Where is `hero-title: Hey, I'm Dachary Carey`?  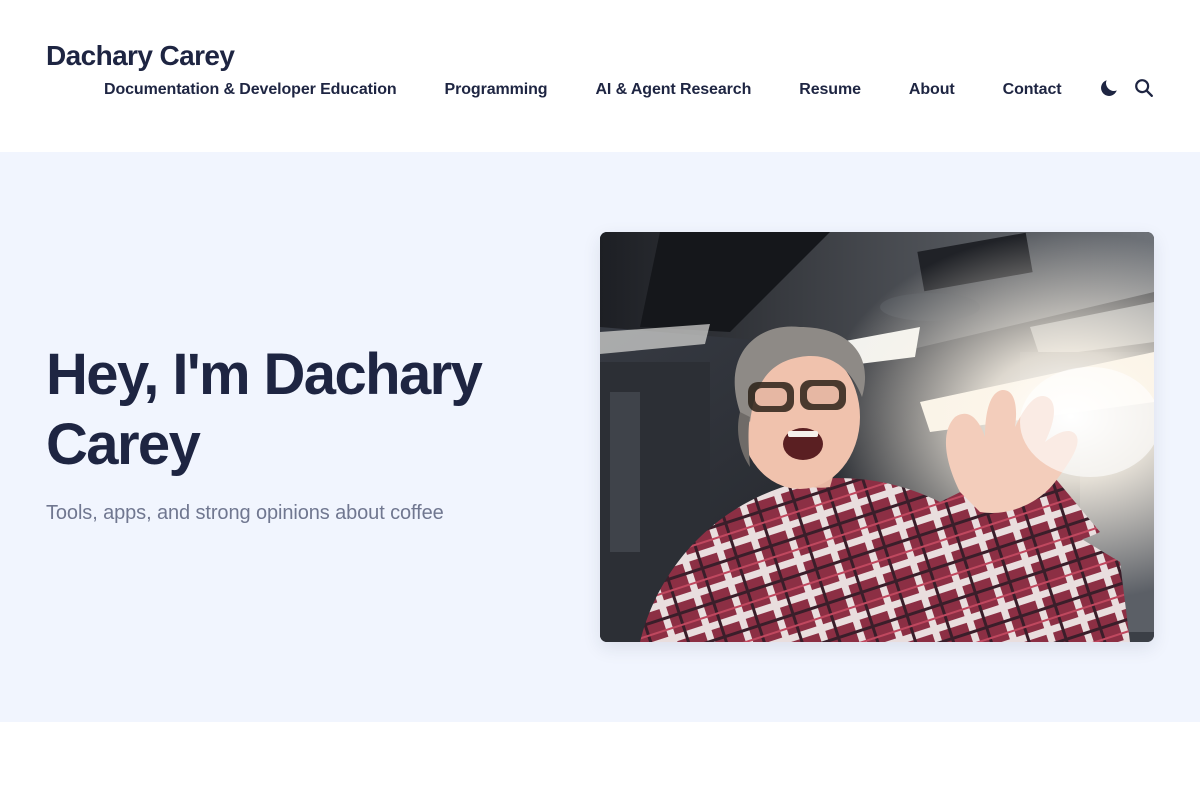
hero-title: Hey, I'm Dachary Carey is located at coordinates (264, 409).